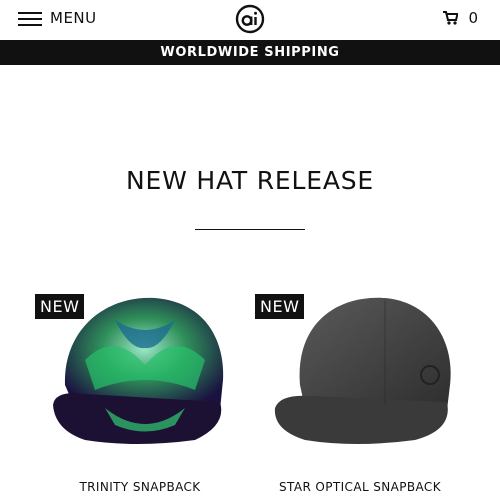 The image size is (500, 500). I want to click on cart-count: 0, so click(473, 18).